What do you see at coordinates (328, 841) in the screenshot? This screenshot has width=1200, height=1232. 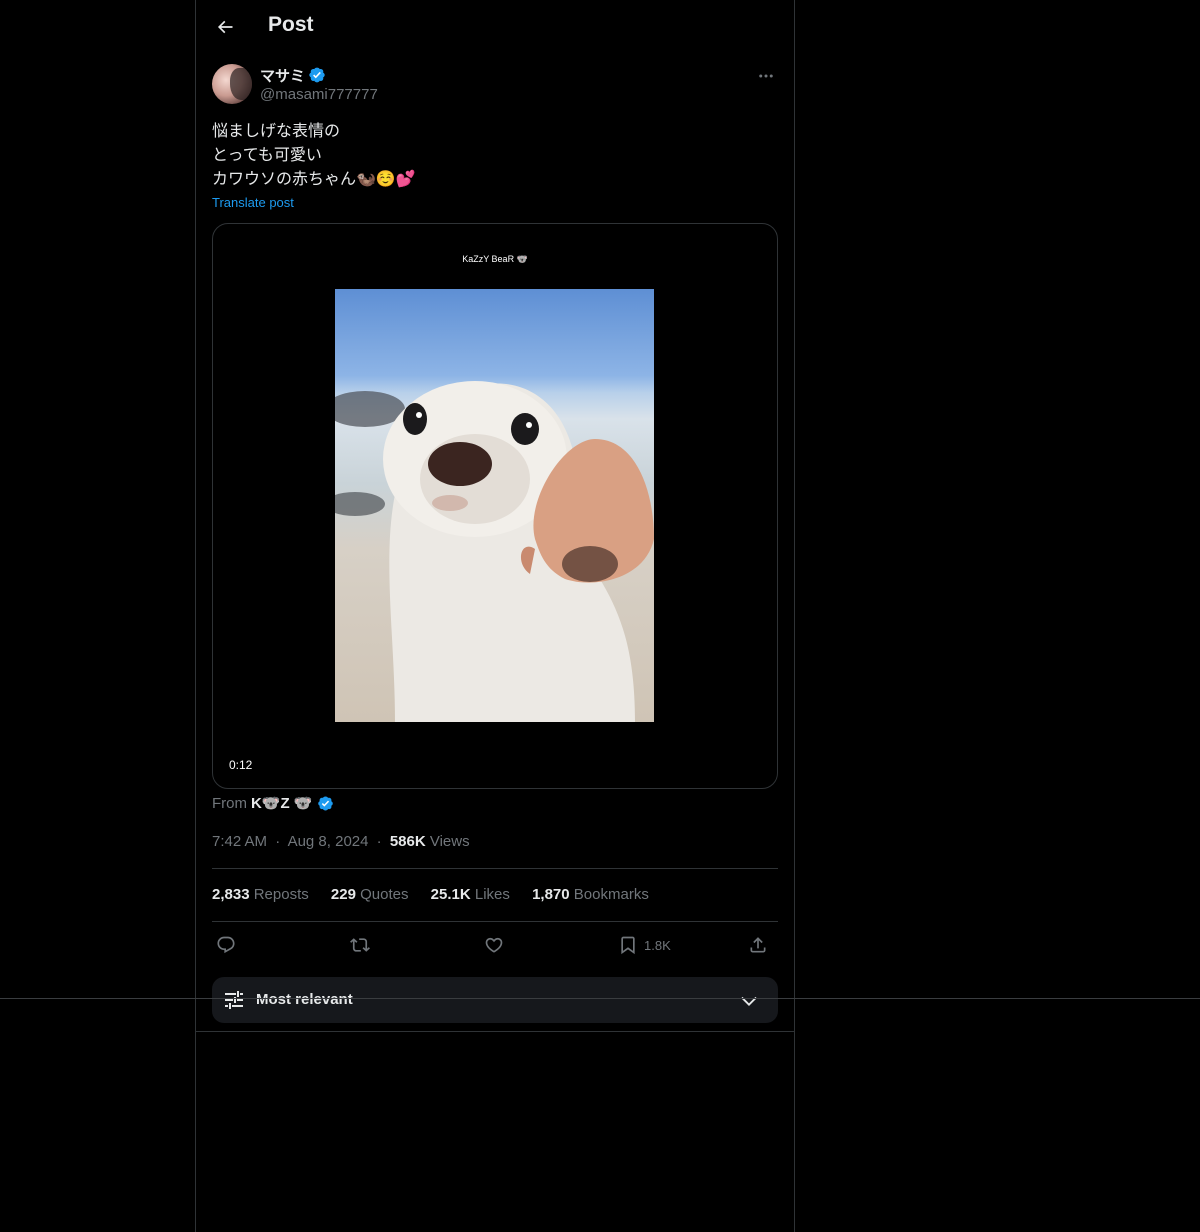 I see `post-date: Aug 8, 2024` at bounding box center [328, 841].